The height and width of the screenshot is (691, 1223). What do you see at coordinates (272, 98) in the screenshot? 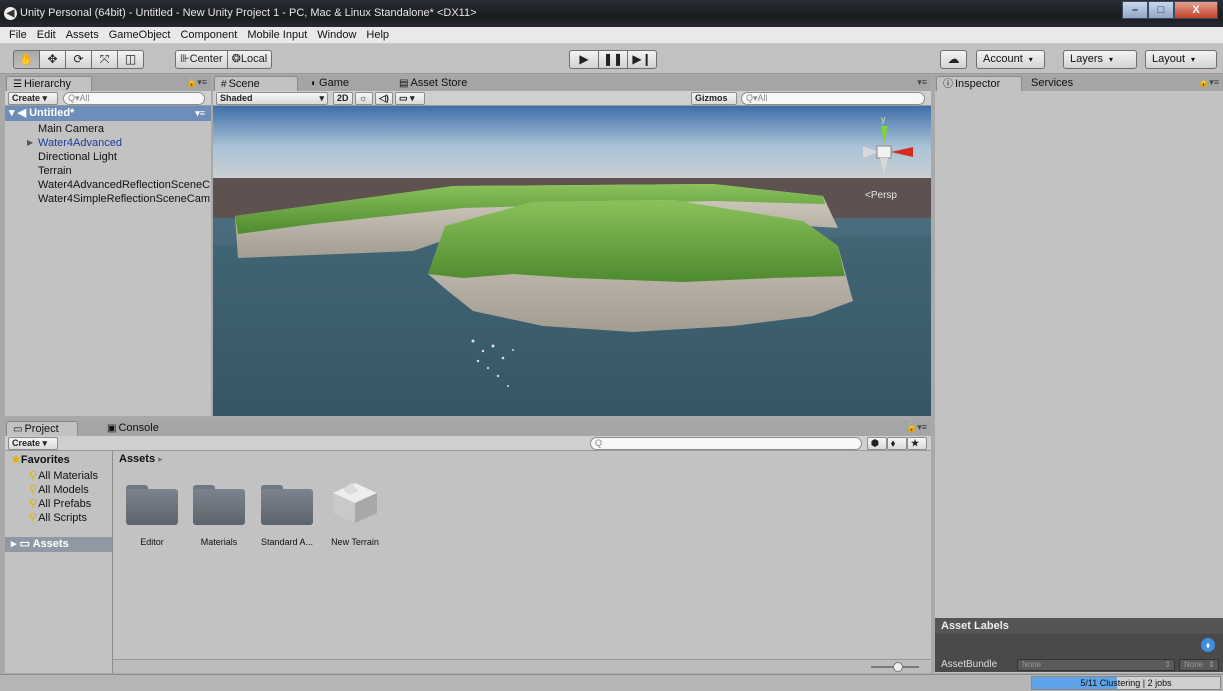
I see `shading-mode-dropdown: Shaded ▾` at bounding box center [272, 98].